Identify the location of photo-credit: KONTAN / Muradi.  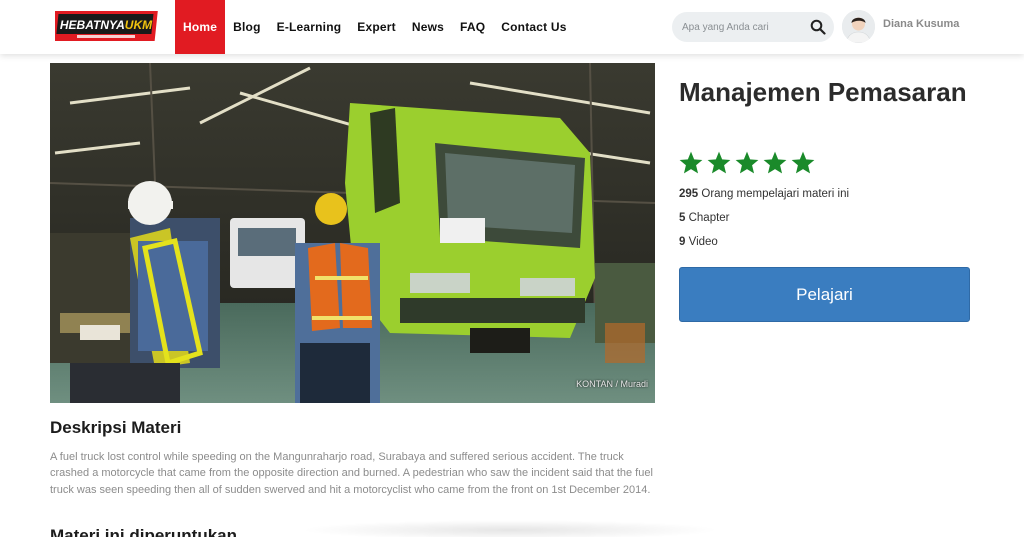
(612, 384).